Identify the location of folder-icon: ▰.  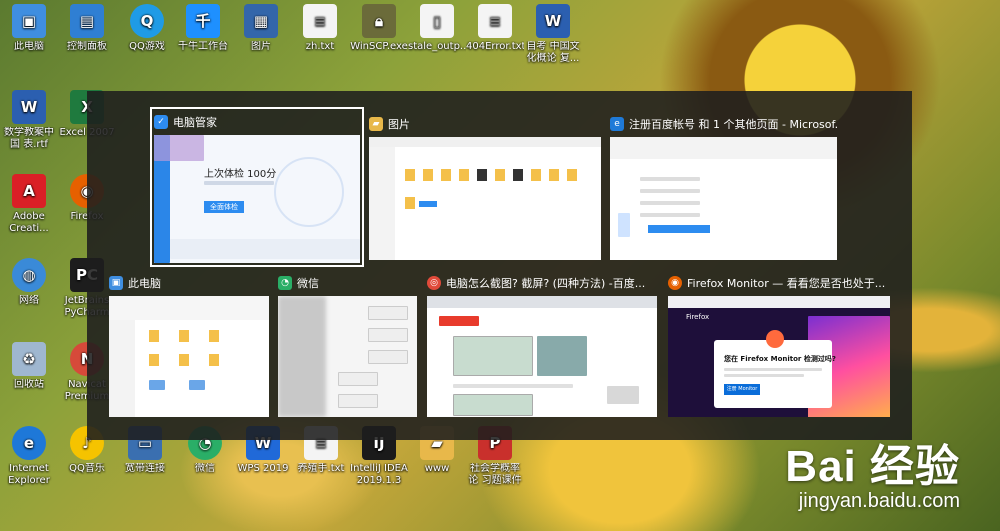
(376, 124).